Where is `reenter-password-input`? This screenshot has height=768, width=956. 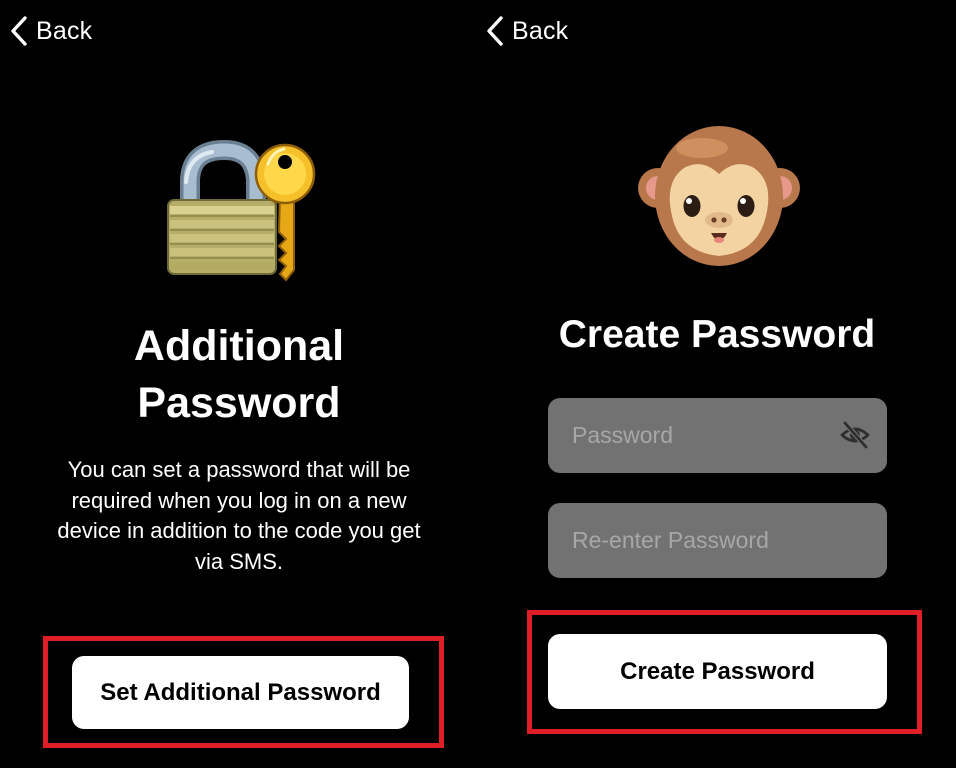
reenter-password-input is located at coordinates (702, 540).